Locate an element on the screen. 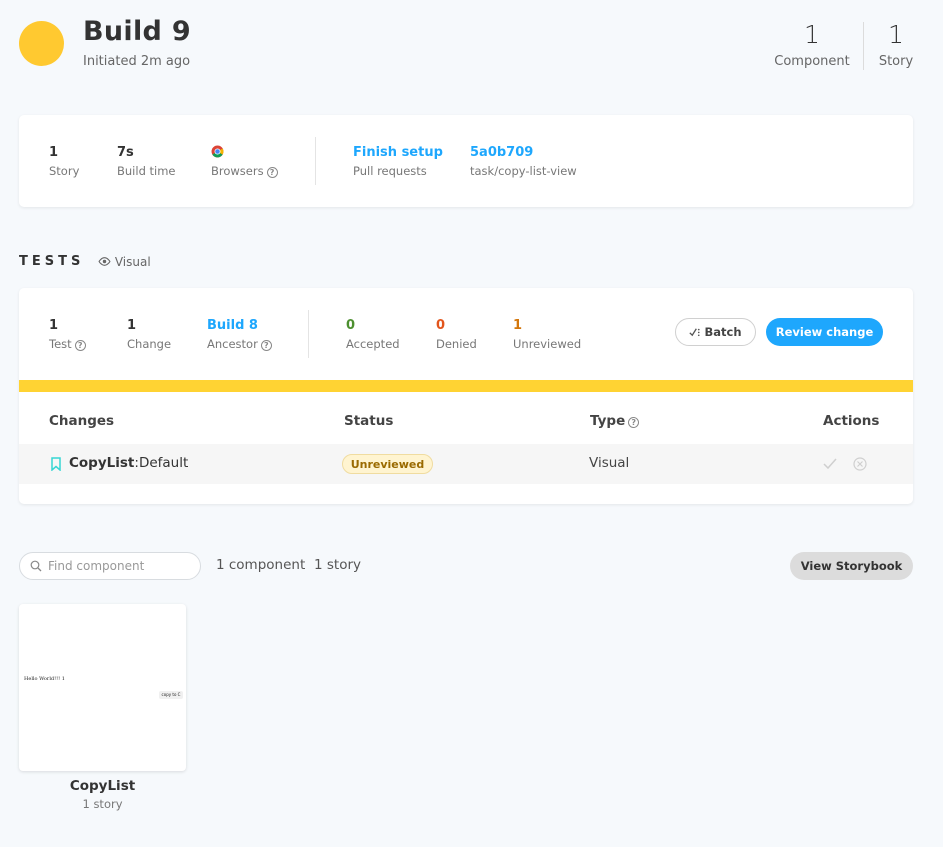 The image size is (943, 847). review-status-bar is located at coordinates (466, 386).